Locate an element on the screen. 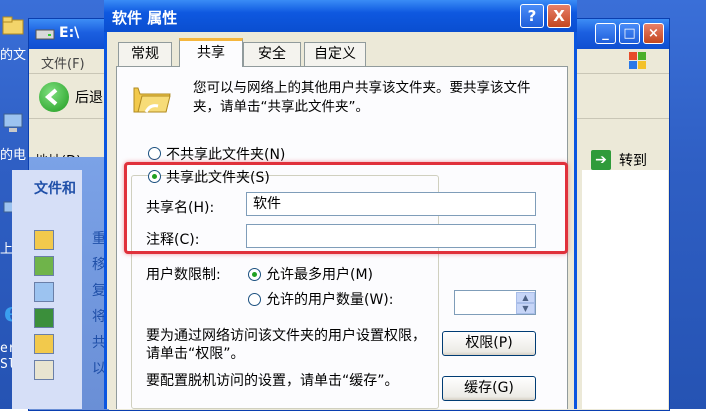 This screenshot has width=706, height=411. task-item: 以 is located at coordinates (70, 370).